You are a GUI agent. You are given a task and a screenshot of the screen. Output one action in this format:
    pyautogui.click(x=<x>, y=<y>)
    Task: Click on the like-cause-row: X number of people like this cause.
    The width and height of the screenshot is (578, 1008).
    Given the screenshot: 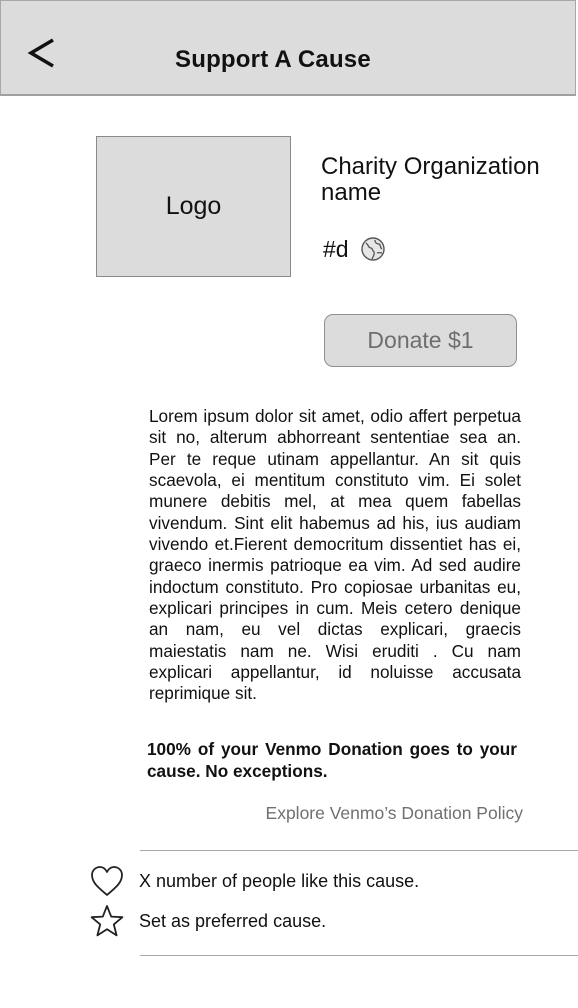 What is the action you would take?
    pyautogui.click(x=254, y=881)
    